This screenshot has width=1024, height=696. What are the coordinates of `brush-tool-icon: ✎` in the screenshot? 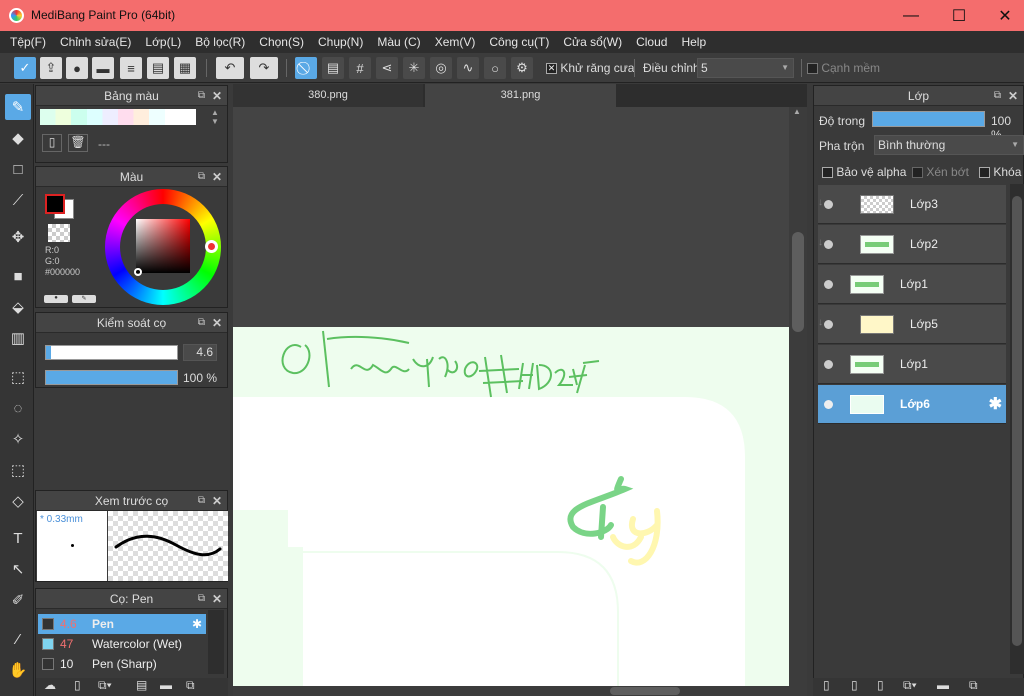 It's located at (18, 107).